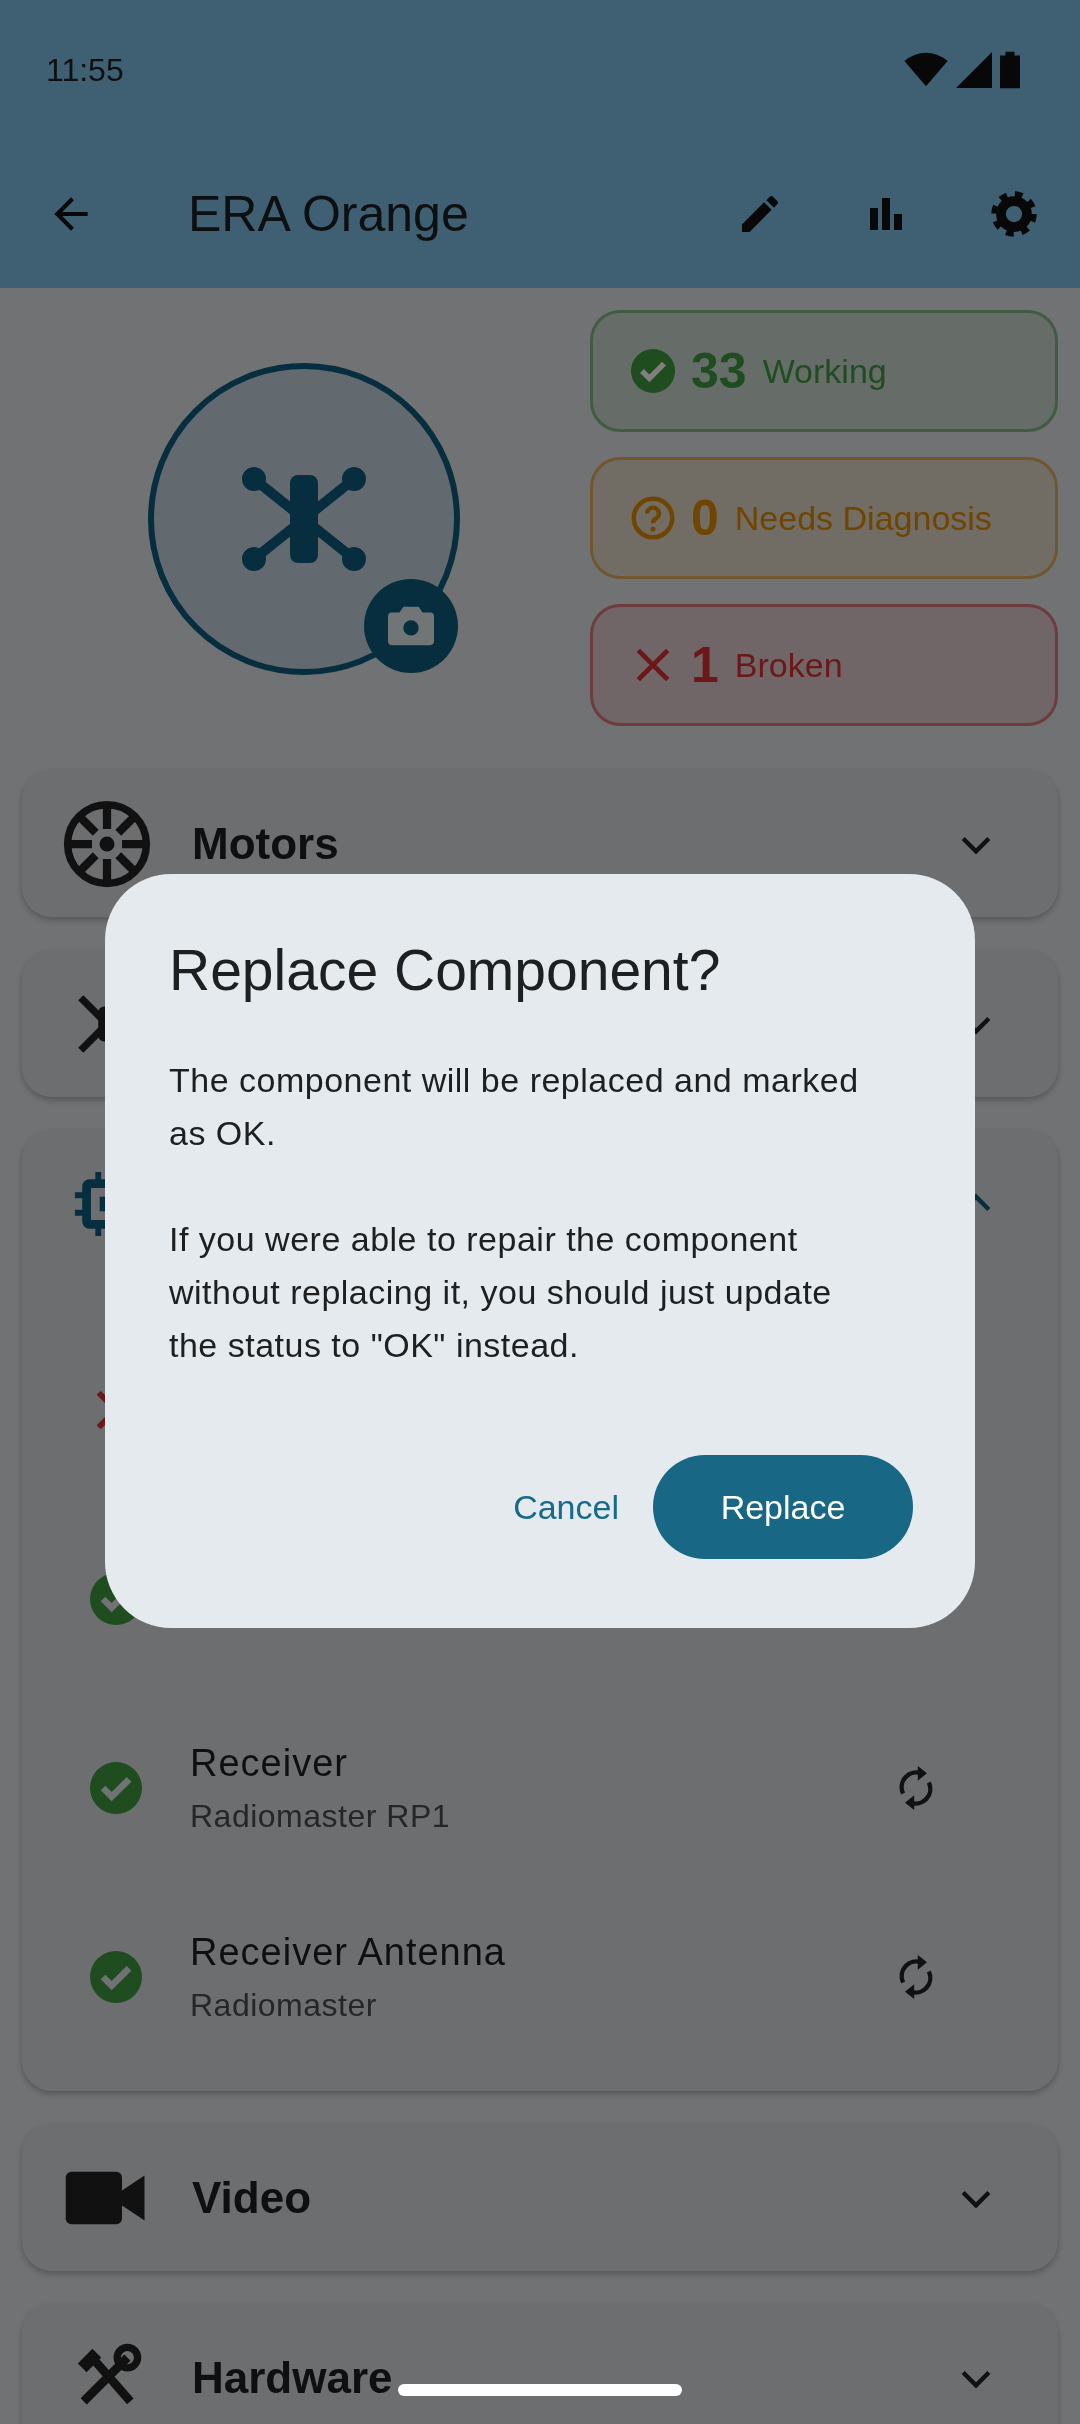 This screenshot has height=2424, width=1080. Describe the element at coordinates (514, 1107) in the screenshot. I see `dialog-message: The component will be replaced and marked as OK.` at that location.